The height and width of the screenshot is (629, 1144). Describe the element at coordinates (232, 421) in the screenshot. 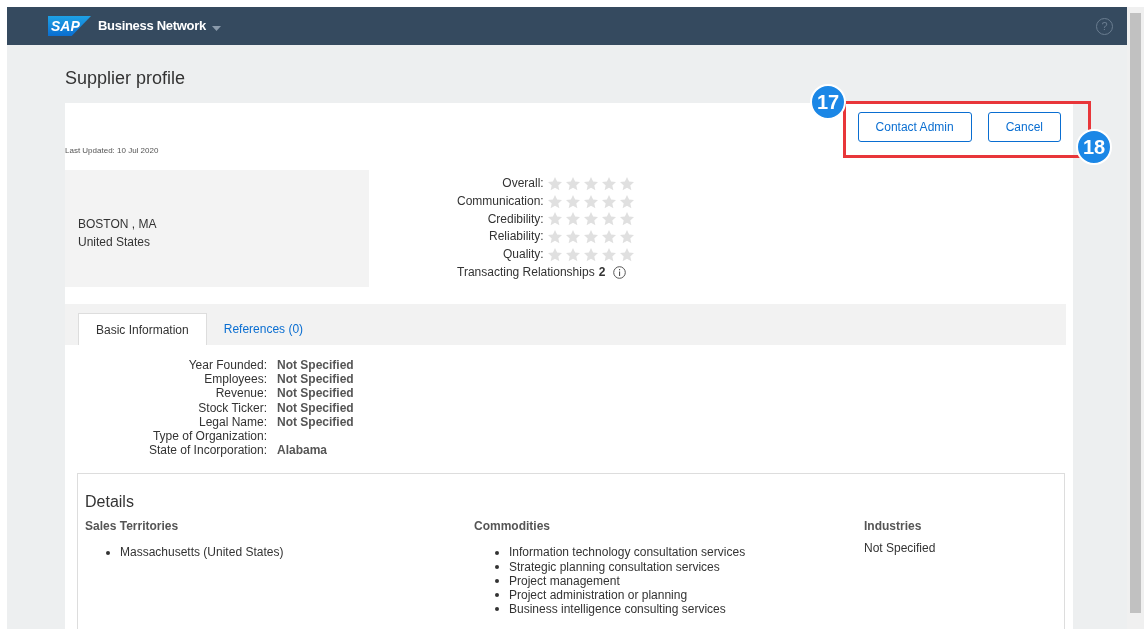

I see `field-label: Legal Name:` at that location.